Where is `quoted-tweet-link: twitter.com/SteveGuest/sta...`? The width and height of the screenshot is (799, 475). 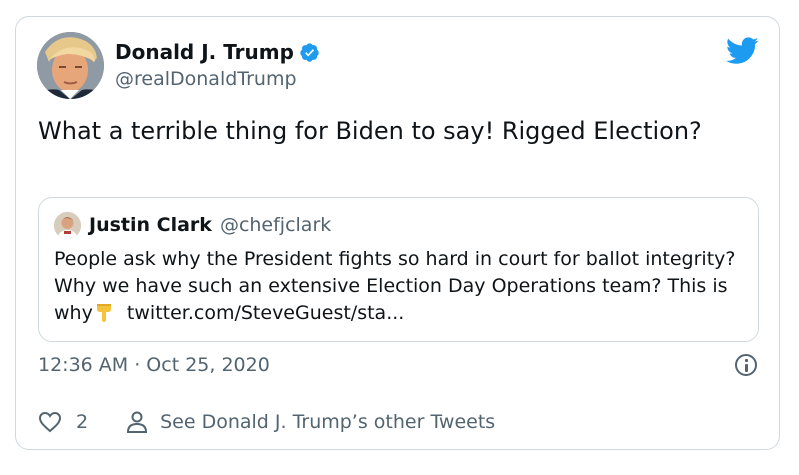 quoted-tweet-link: twitter.com/SteveGuest/sta... is located at coordinates (265, 313).